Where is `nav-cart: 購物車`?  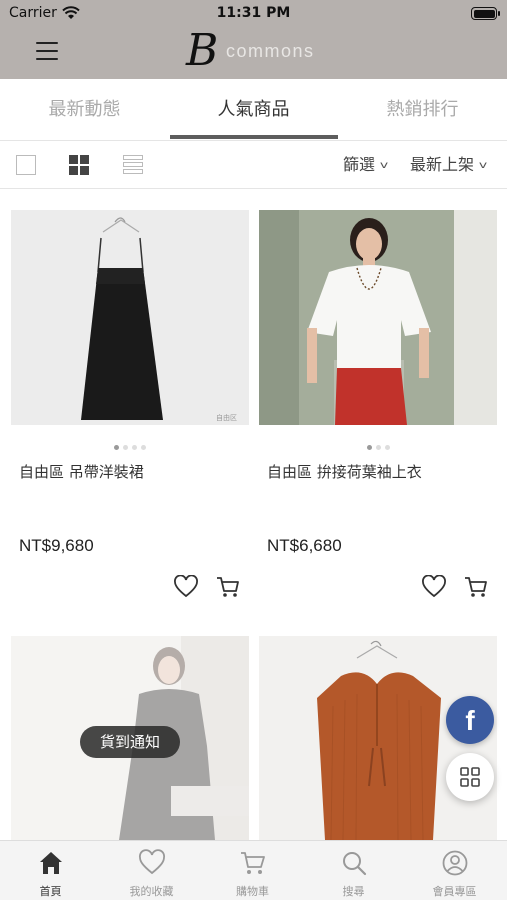
nav-cart: 購物車 is located at coordinates (252, 870).